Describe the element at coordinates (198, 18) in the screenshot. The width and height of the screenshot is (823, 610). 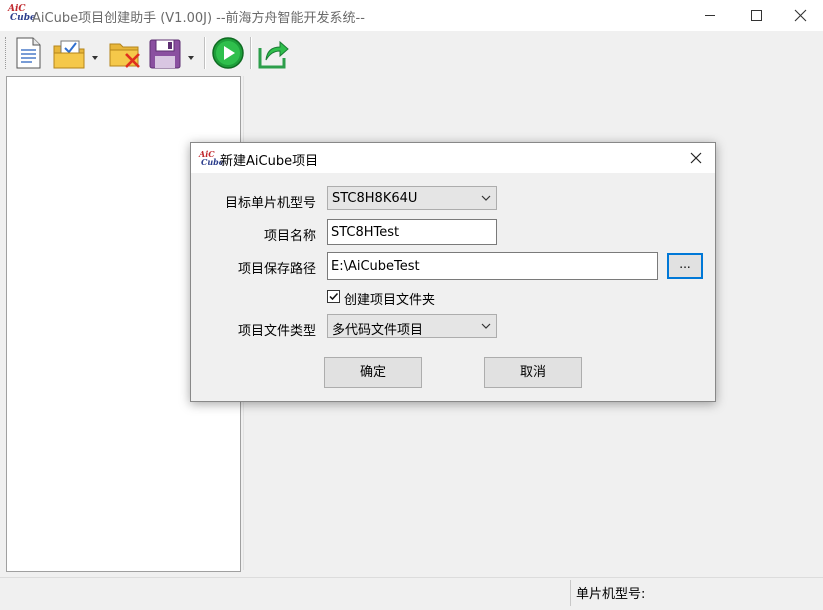
I see `window-title: AiCube项目创建助手 (V1.00J) --前海方舟智能开发系统--` at that location.